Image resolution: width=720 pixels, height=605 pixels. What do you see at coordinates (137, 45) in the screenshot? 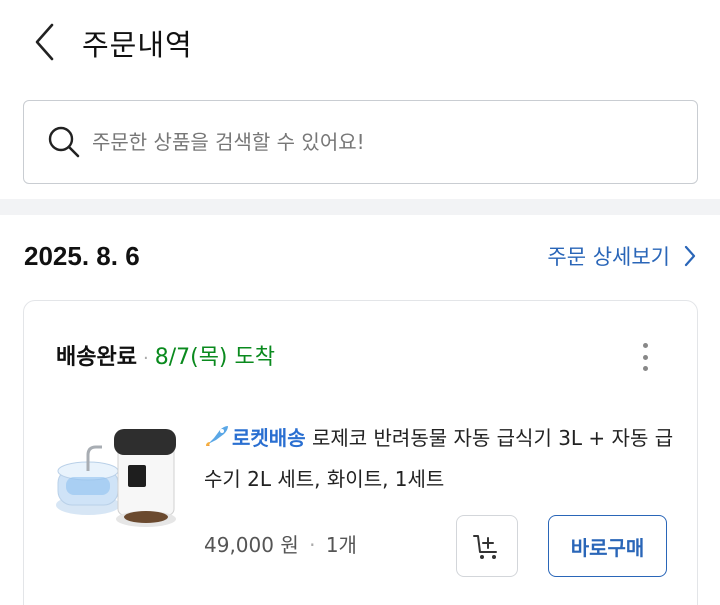
I see `page-title: 주문내역` at bounding box center [137, 45].